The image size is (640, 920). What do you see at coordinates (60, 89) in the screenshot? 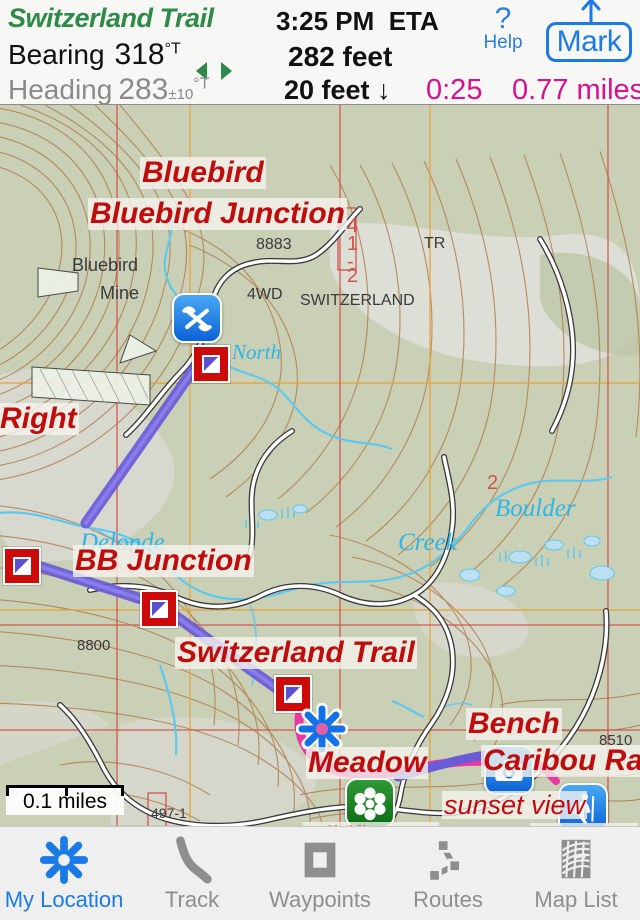
I see `heading-label: Heading` at bounding box center [60, 89].